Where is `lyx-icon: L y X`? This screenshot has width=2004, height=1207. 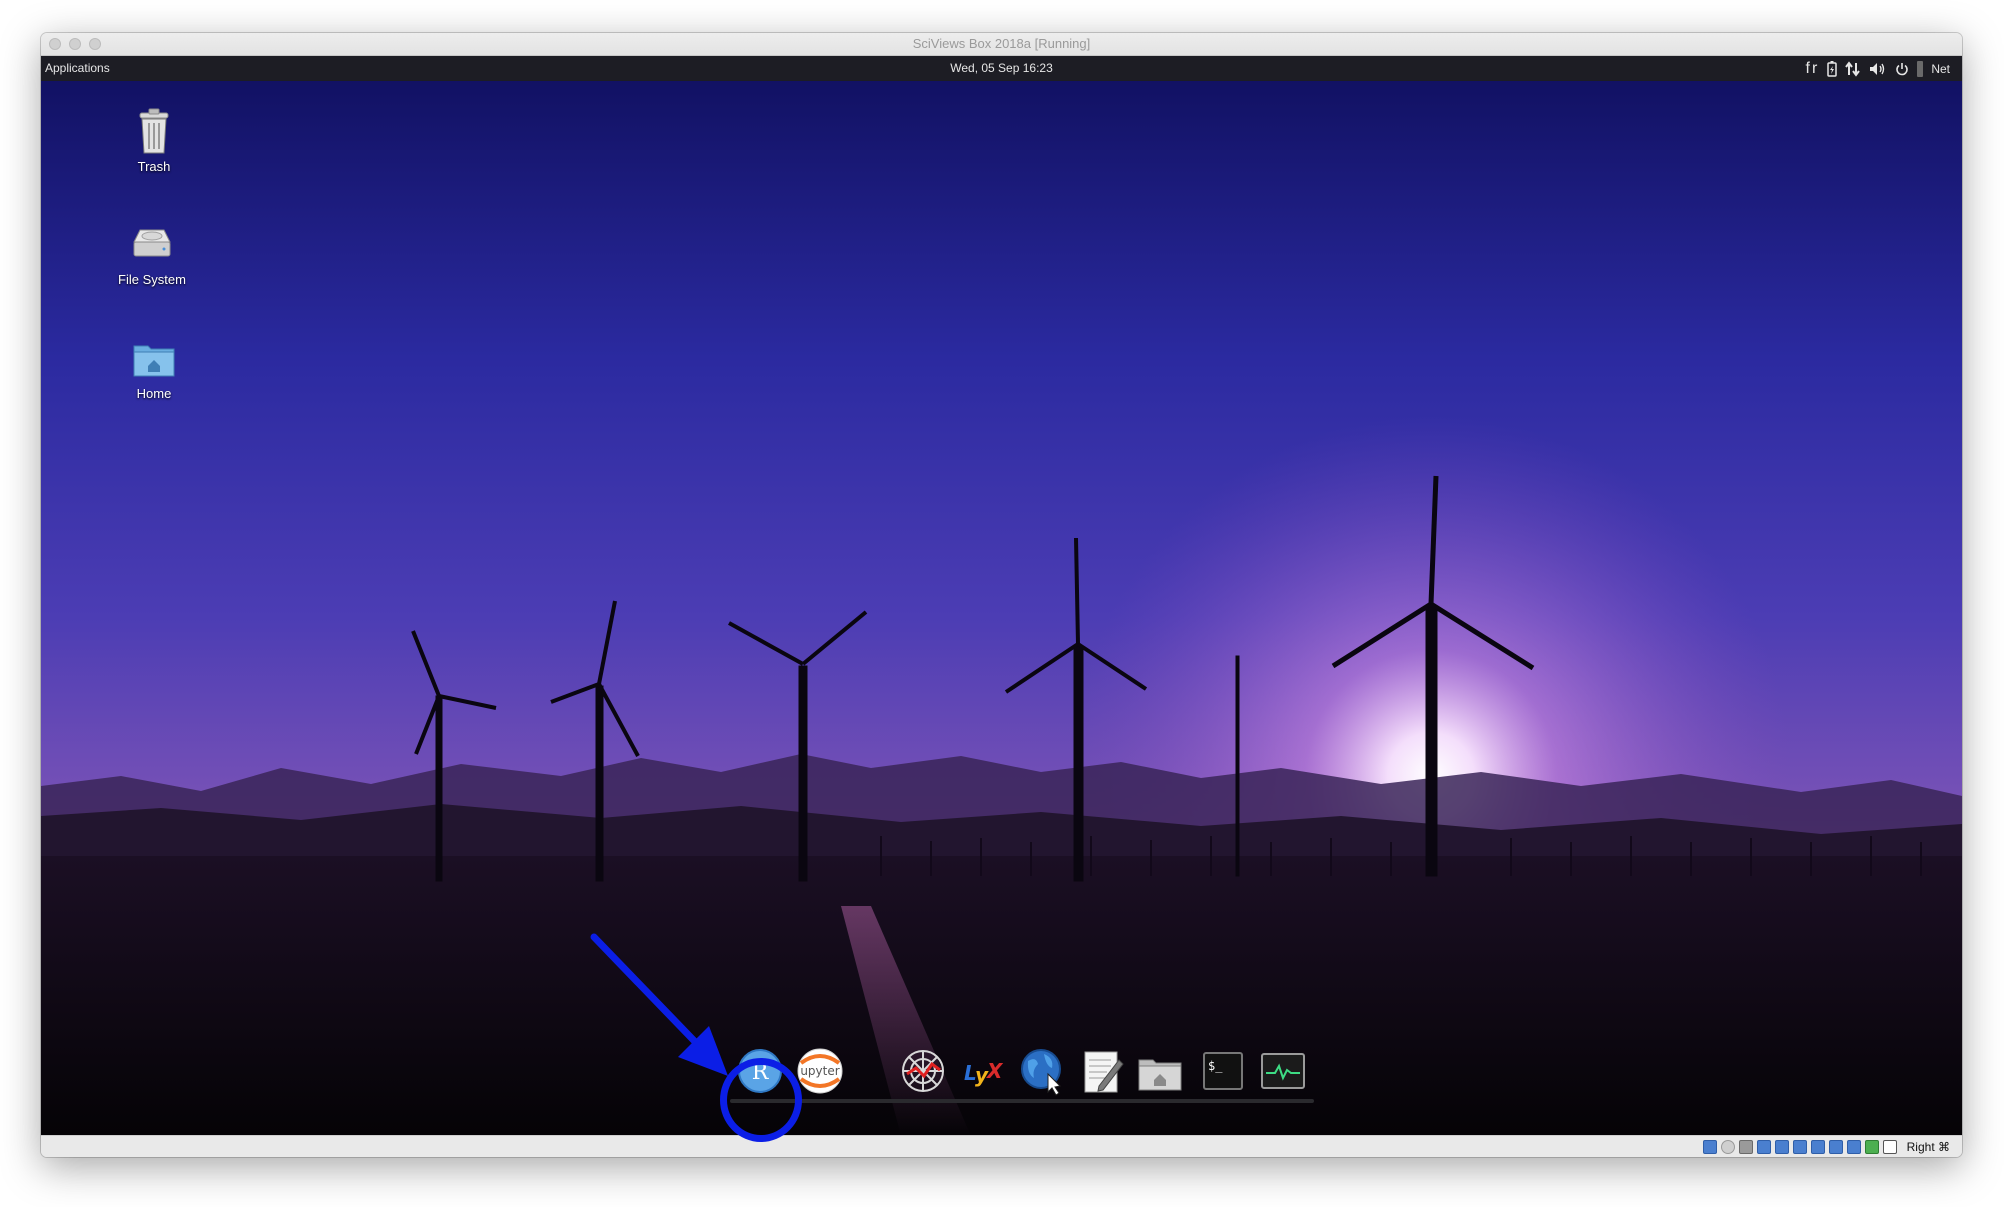
lyx-icon: L y X is located at coordinates (984, 1073).